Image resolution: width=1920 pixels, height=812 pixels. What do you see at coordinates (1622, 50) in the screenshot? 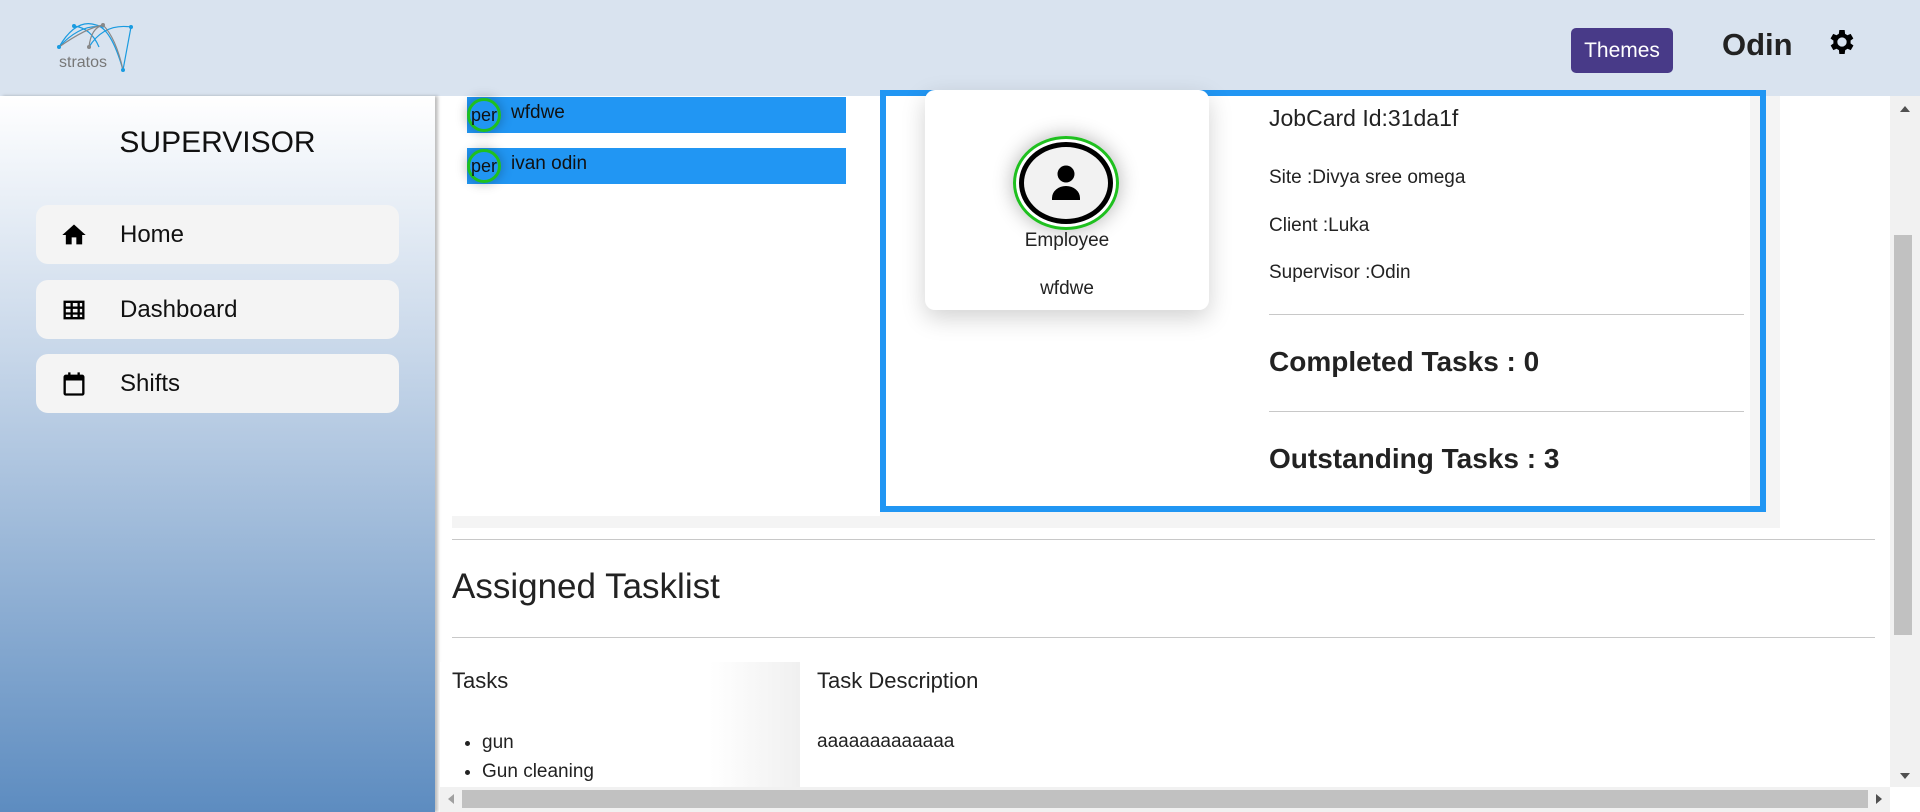
I see `themes-button: Themes` at bounding box center [1622, 50].